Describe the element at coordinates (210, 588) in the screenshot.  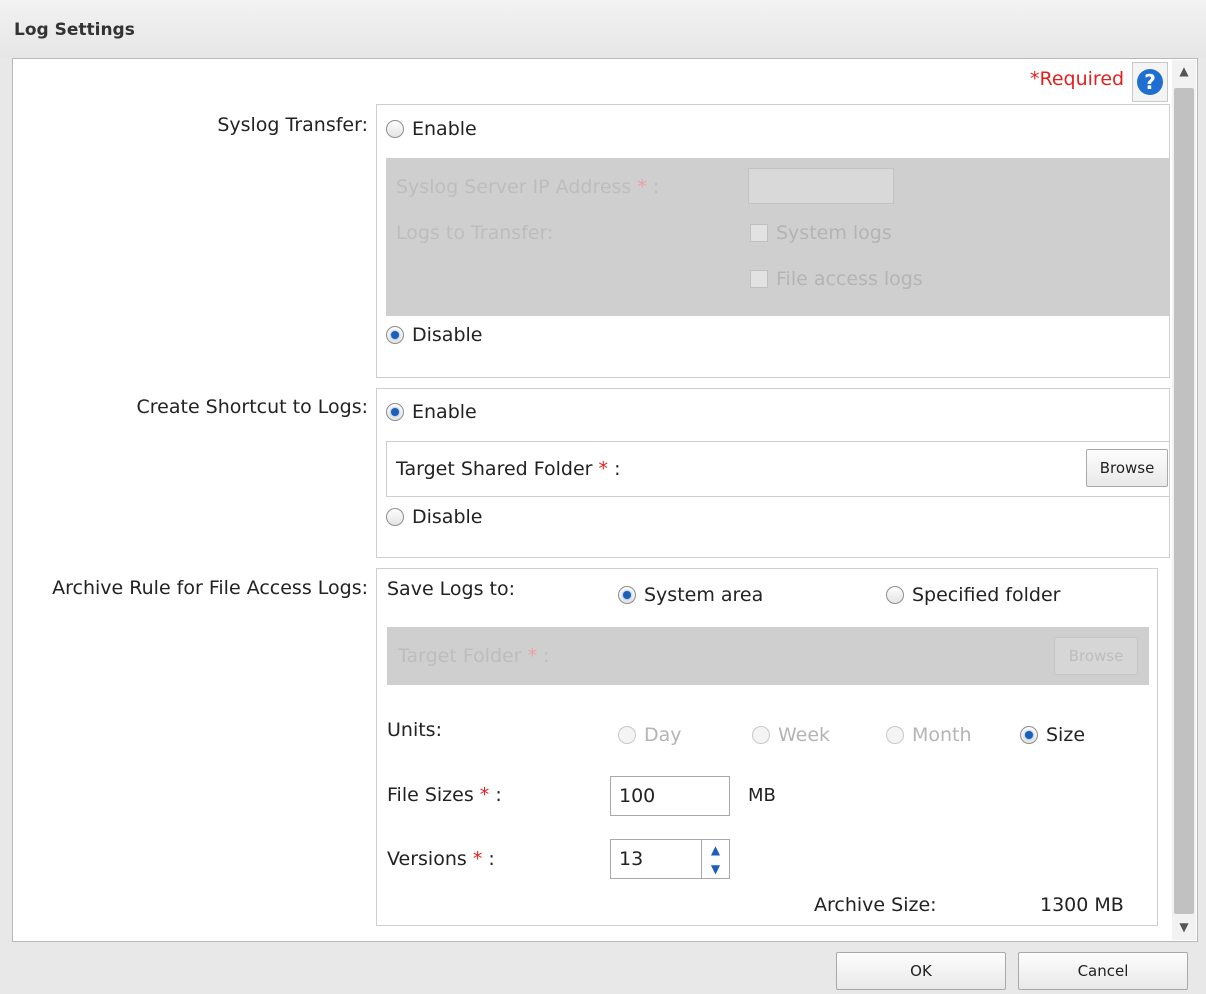
I see `archive-rule-label: Archive Rule for File Access Logs:` at that location.